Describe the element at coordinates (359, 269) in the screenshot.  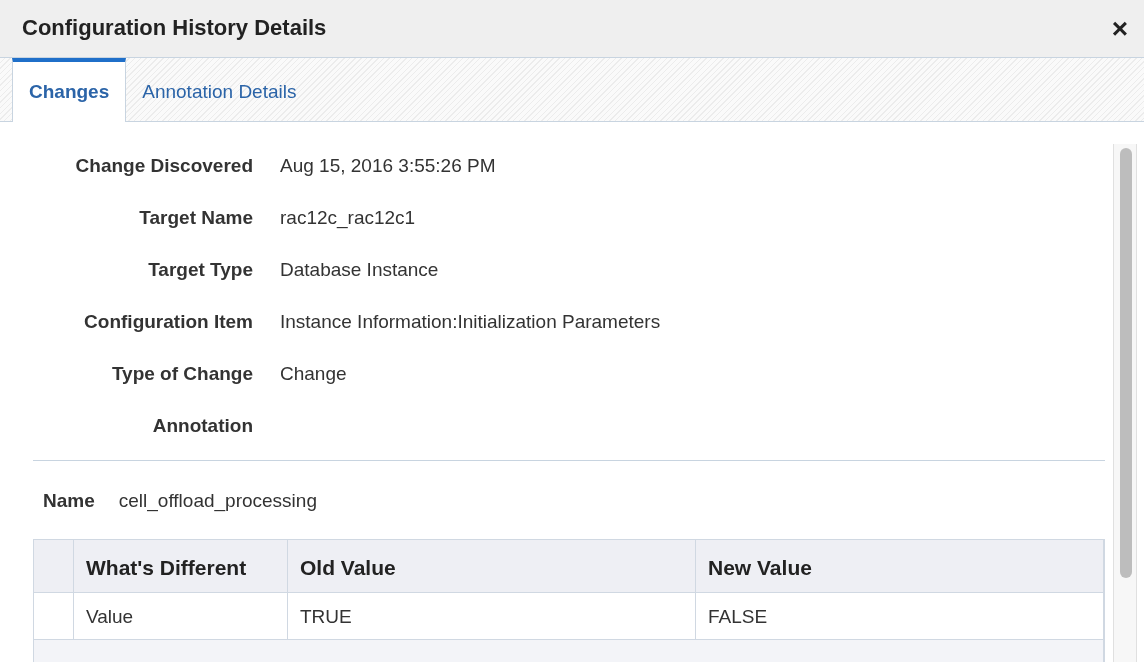
I see `field-value: Database Instance` at that location.